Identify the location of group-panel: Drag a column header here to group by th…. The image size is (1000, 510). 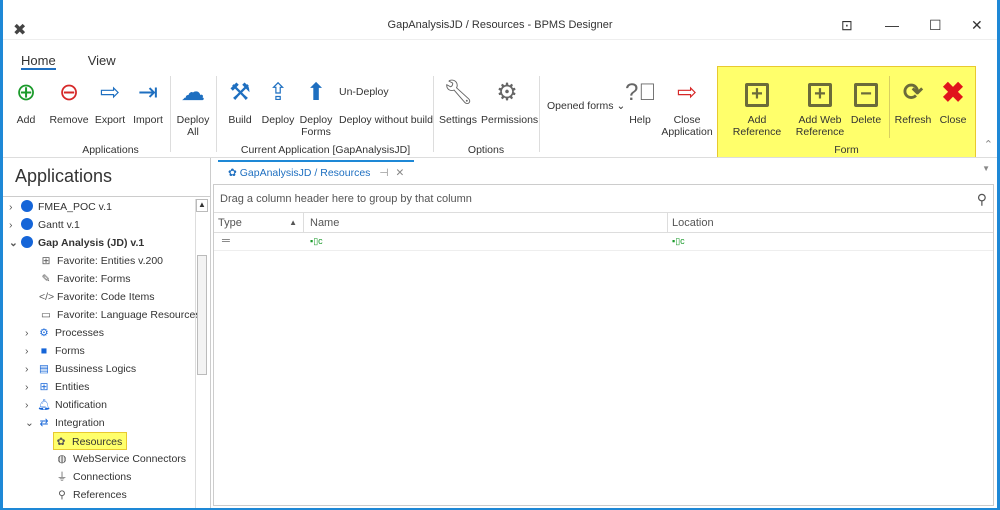
(603, 199).